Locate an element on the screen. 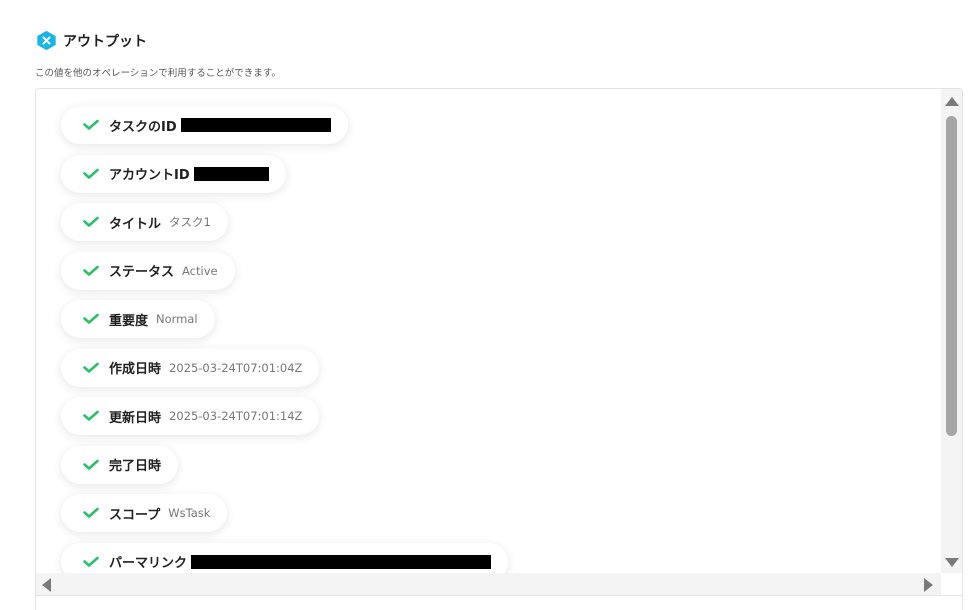 The width and height of the screenshot is (973, 610). output-field-label: アカウントID is located at coordinates (149, 175).